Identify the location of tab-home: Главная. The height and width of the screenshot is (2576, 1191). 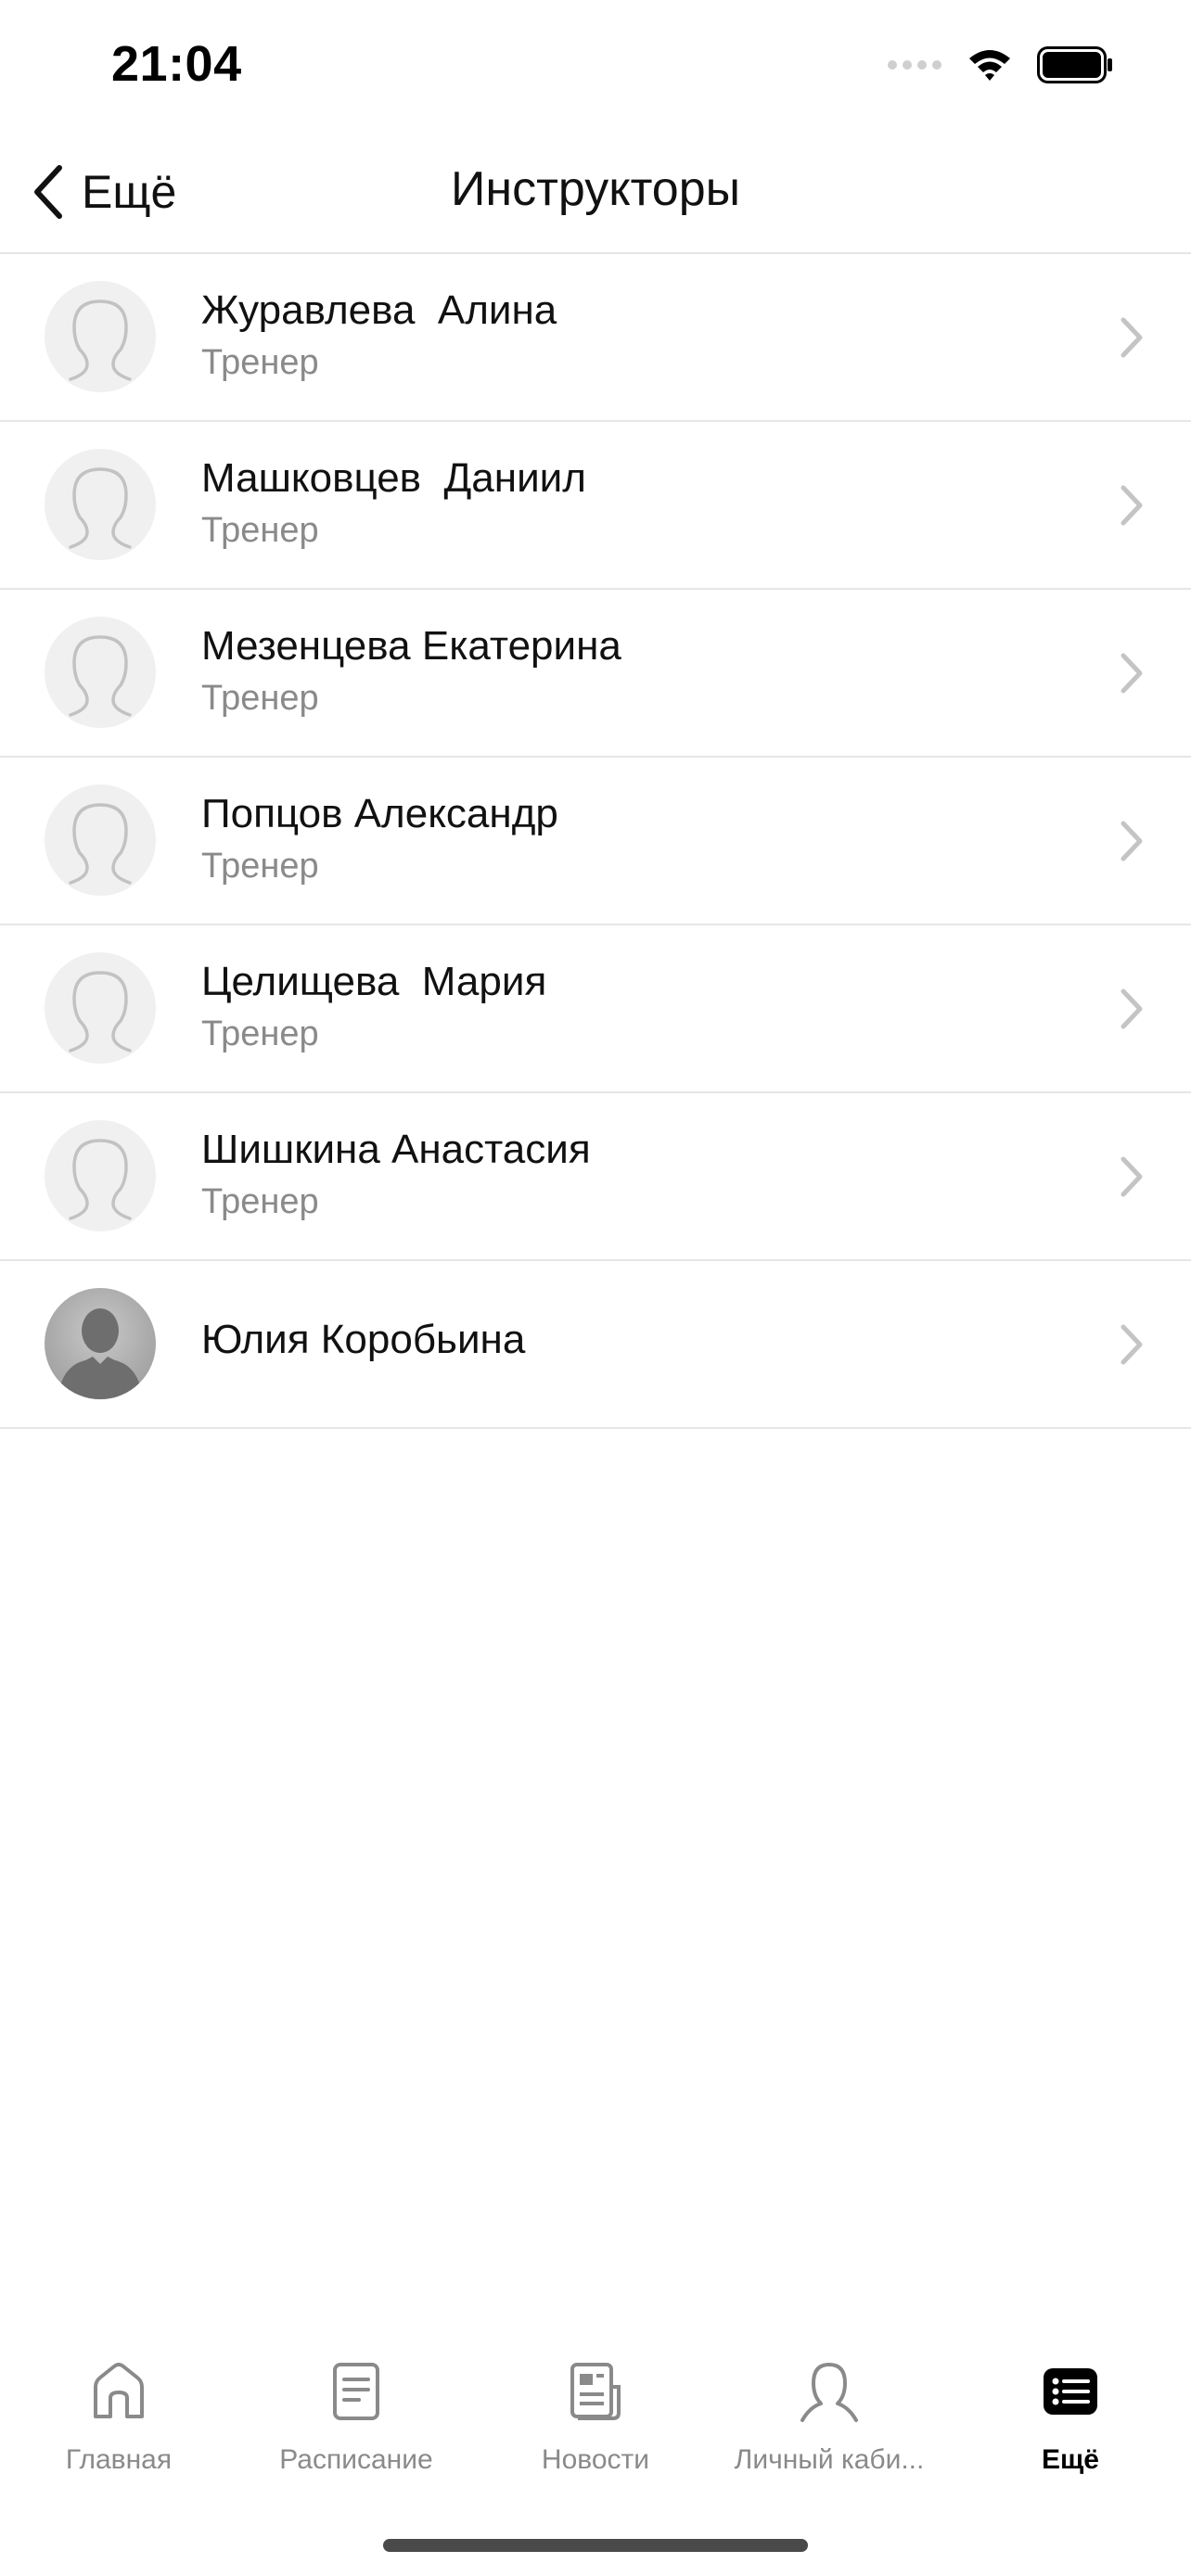
(118, 2420).